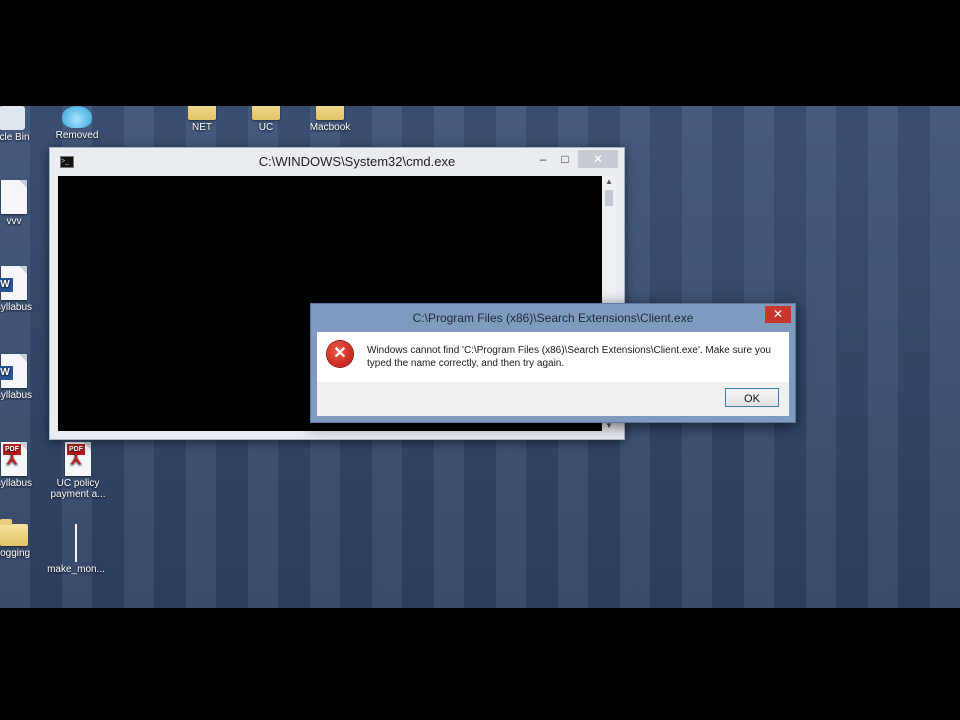  I want to click on desktop-icon-logging: logging, so click(23, 539).